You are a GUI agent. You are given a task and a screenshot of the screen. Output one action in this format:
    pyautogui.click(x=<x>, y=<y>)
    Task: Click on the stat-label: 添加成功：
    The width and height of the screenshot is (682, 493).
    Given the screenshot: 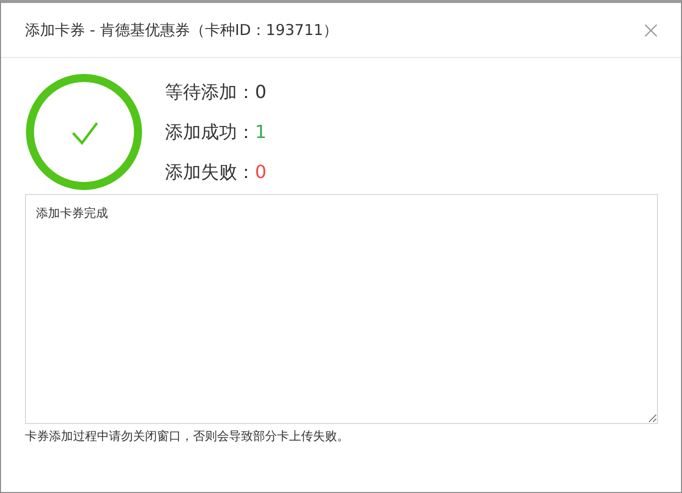 What is the action you would take?
    pyautogui.click(x=210, y=132)
    